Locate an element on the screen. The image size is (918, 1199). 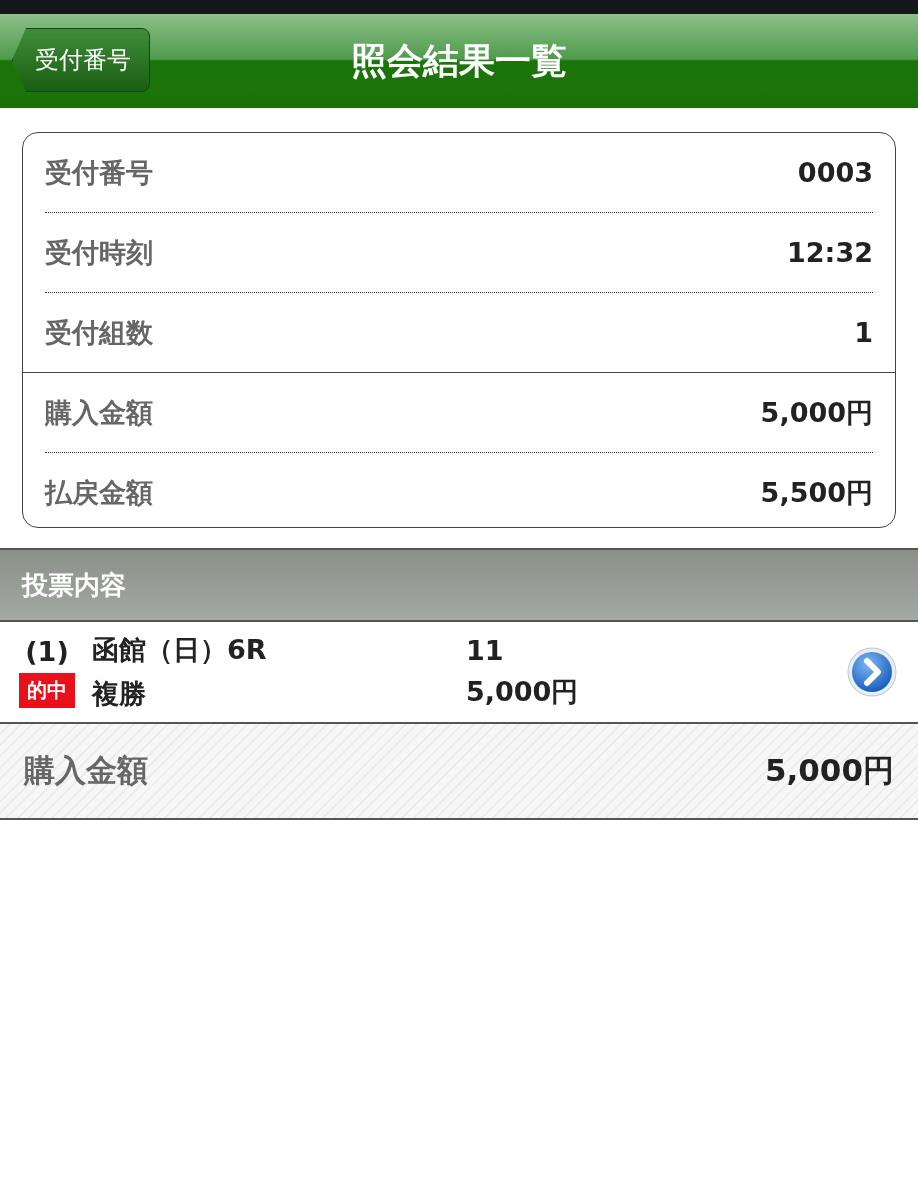
summary-value: 1 is located at coordinates (863, 332).